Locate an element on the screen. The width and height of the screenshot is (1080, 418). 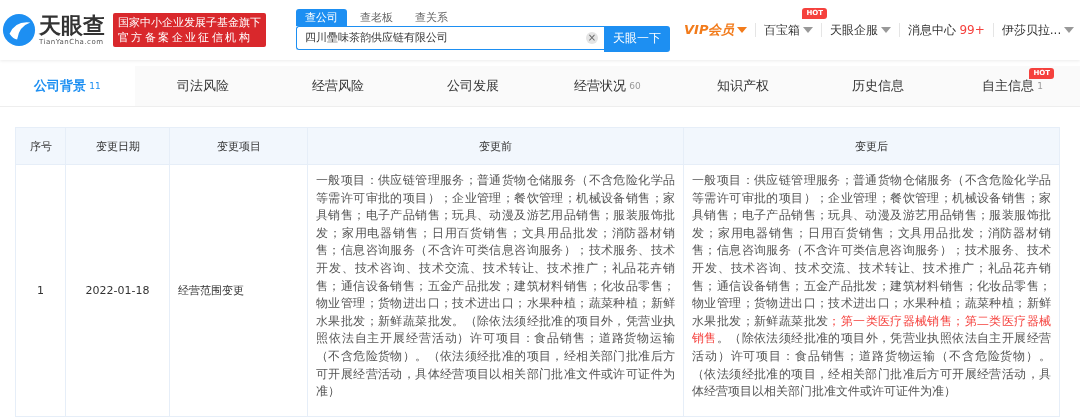
section-tab: 经营状况 60 is located at coordinates (607, 86).